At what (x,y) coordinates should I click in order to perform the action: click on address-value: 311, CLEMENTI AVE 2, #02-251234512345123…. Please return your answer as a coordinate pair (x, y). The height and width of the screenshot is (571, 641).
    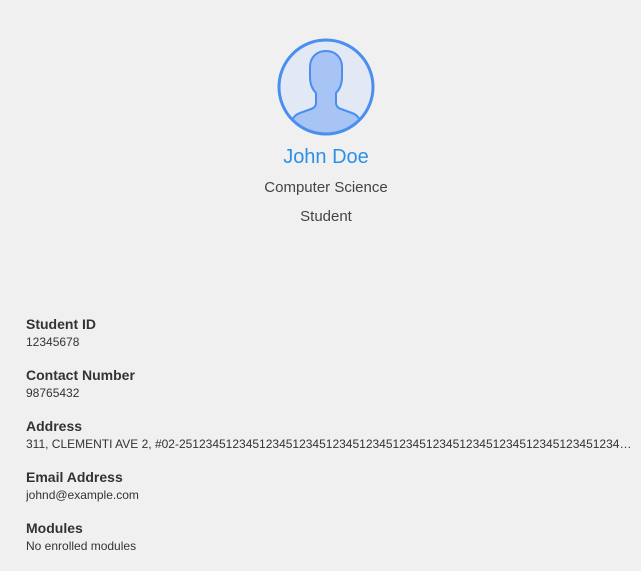
    Looking at the image, I should click on (329, 444).